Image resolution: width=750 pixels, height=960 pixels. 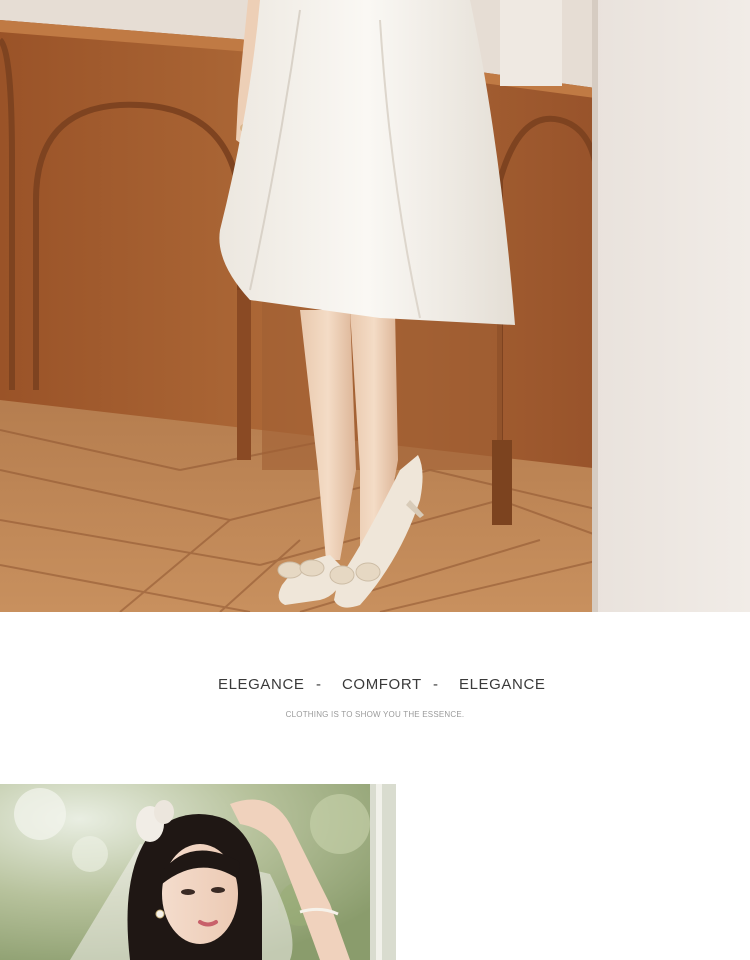 I want to click on tagline-word-1: ELEGANCE, so click(x=261, y=684).